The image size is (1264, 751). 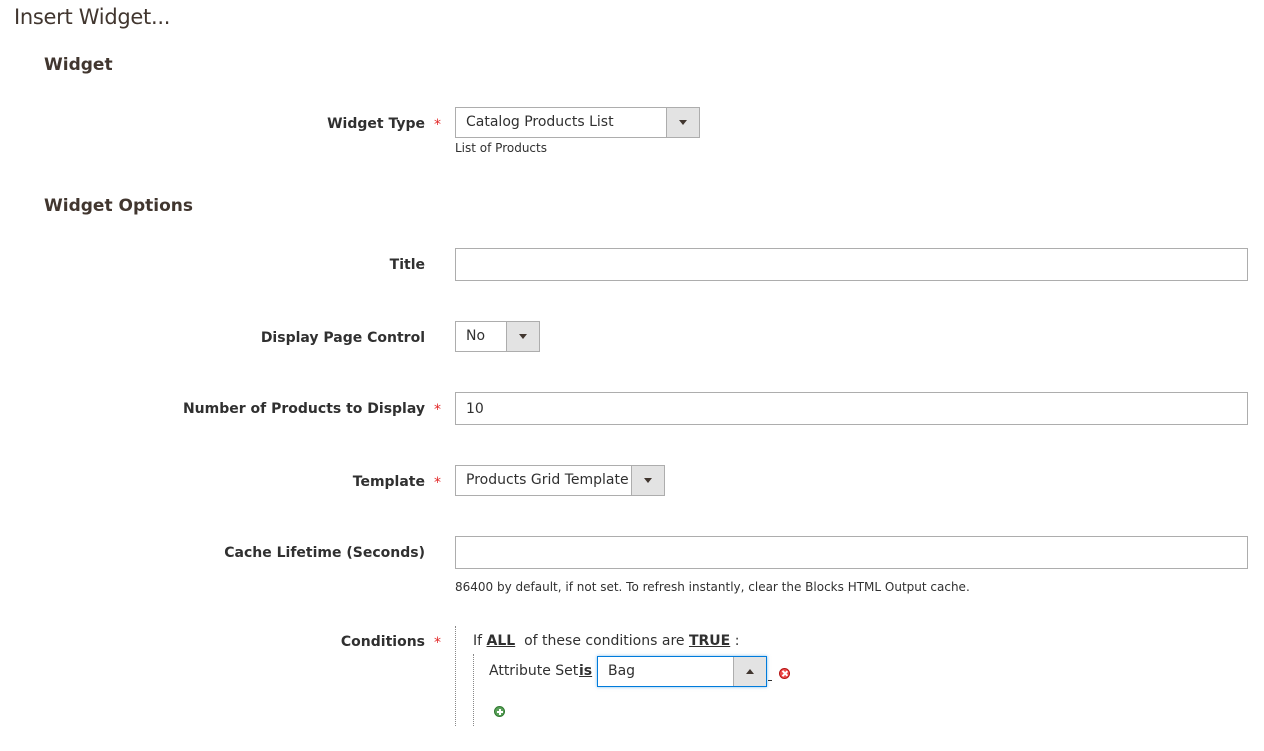 I want to click on widget-type-note: List of Products, so click(x=501, y=148).